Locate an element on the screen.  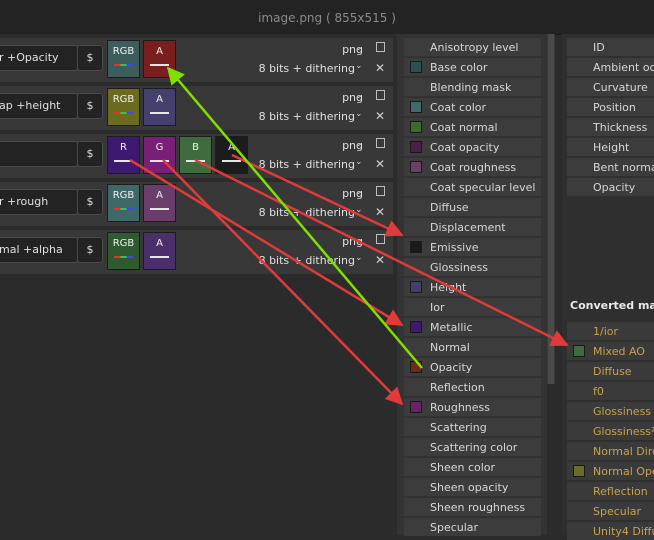
output-name-field: ap +height is located at coordinates (39, 106).